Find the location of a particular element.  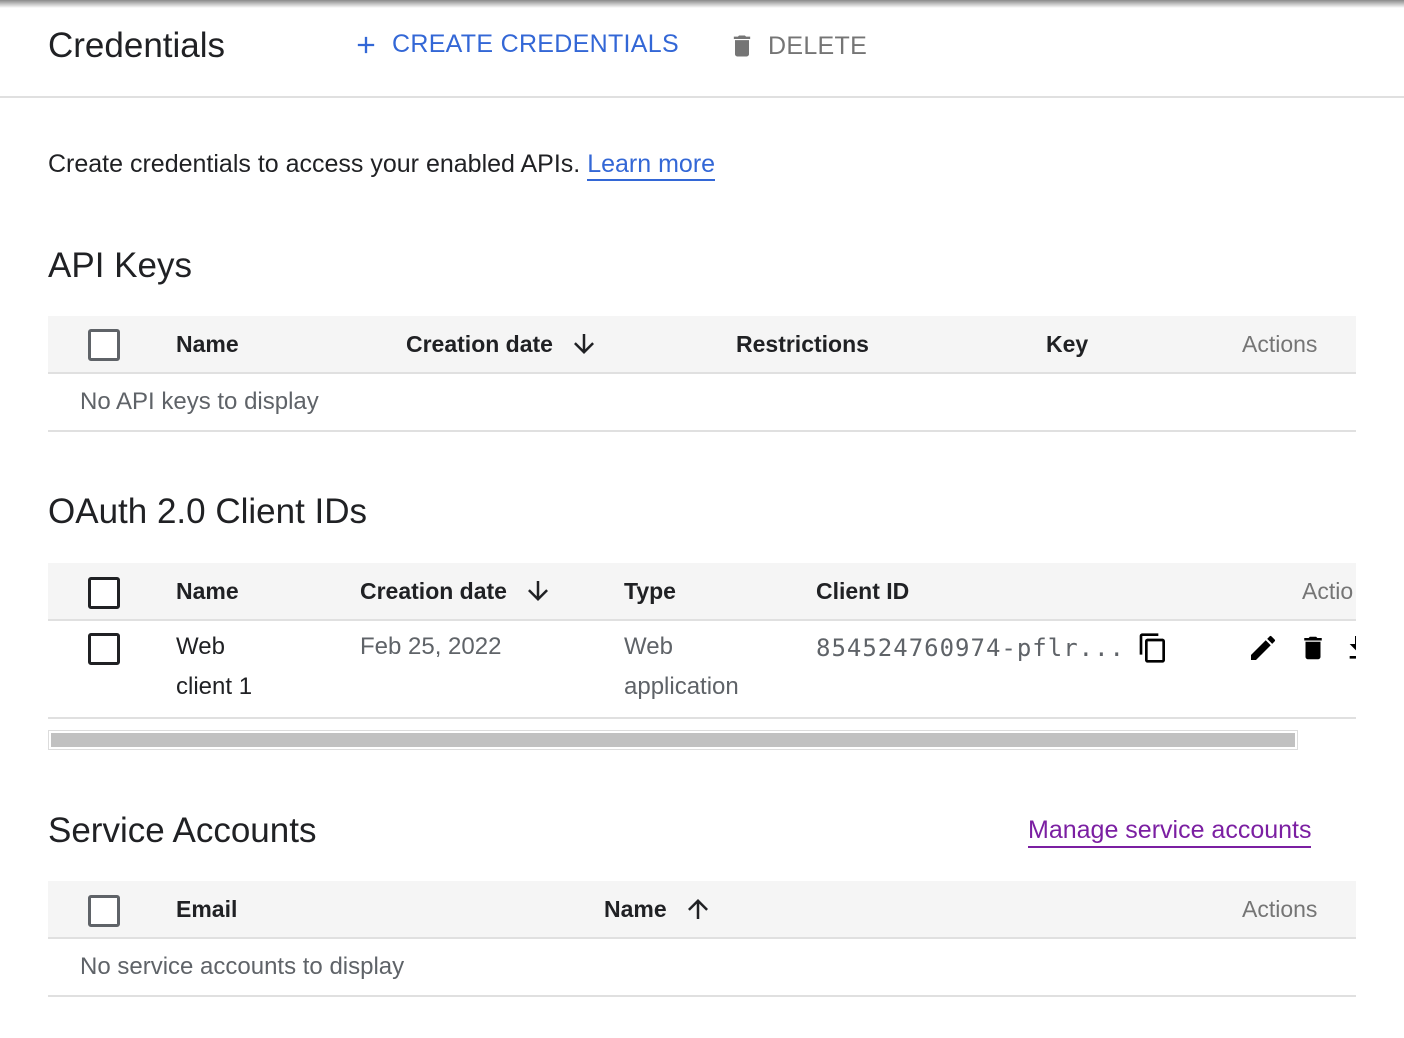

delete-button: DELETE is located at coordinates (797, 46).